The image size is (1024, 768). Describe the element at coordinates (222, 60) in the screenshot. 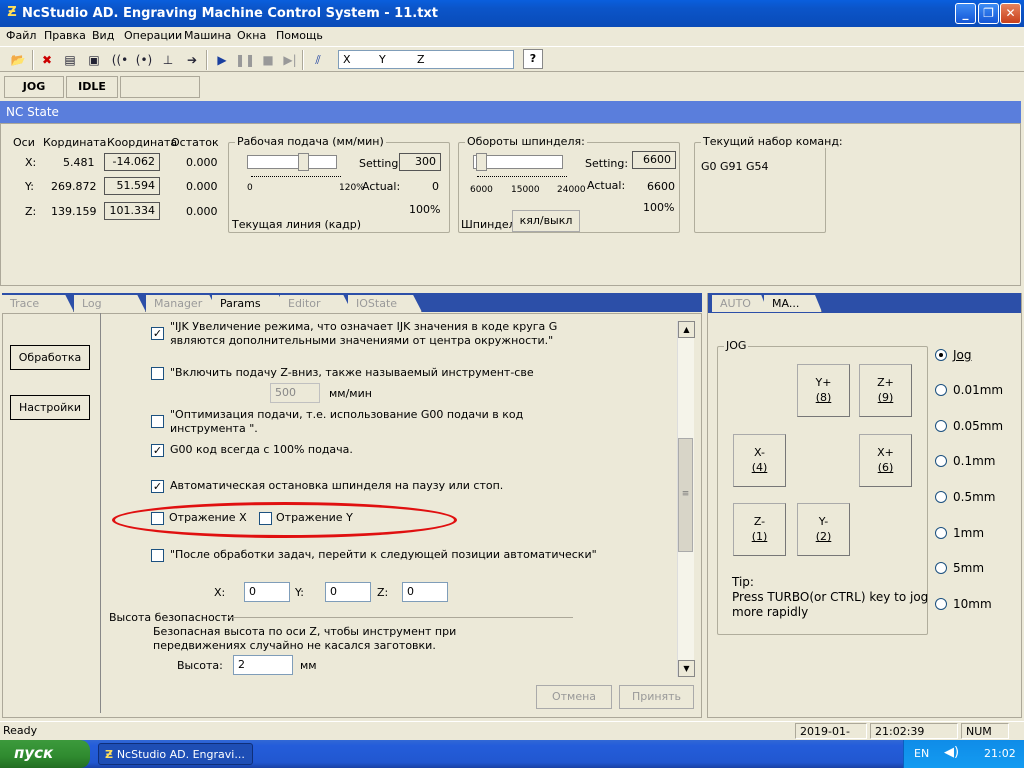

I see `play-icon: ▶` at that location.